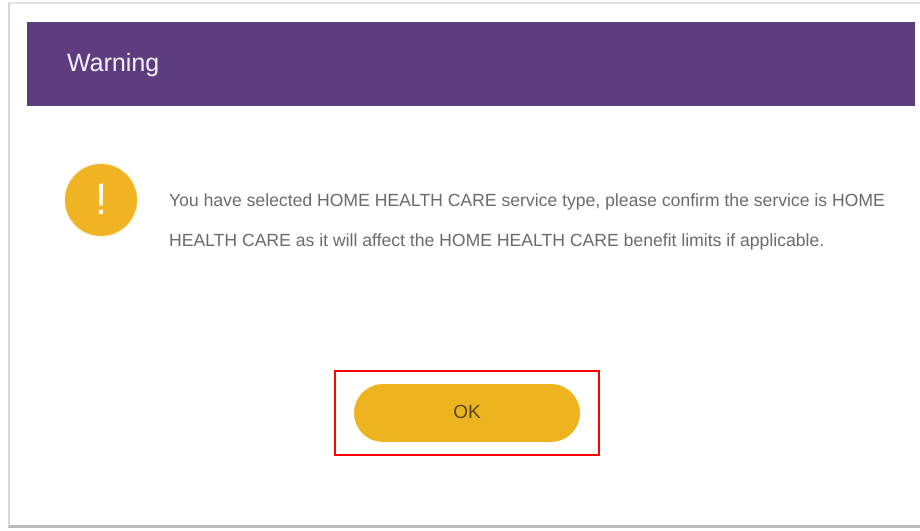 This screenshot has height=531, width=920. Describe the element at coordinates (101, 200) in the screenshot. I see `warning-icon: !` at that location.